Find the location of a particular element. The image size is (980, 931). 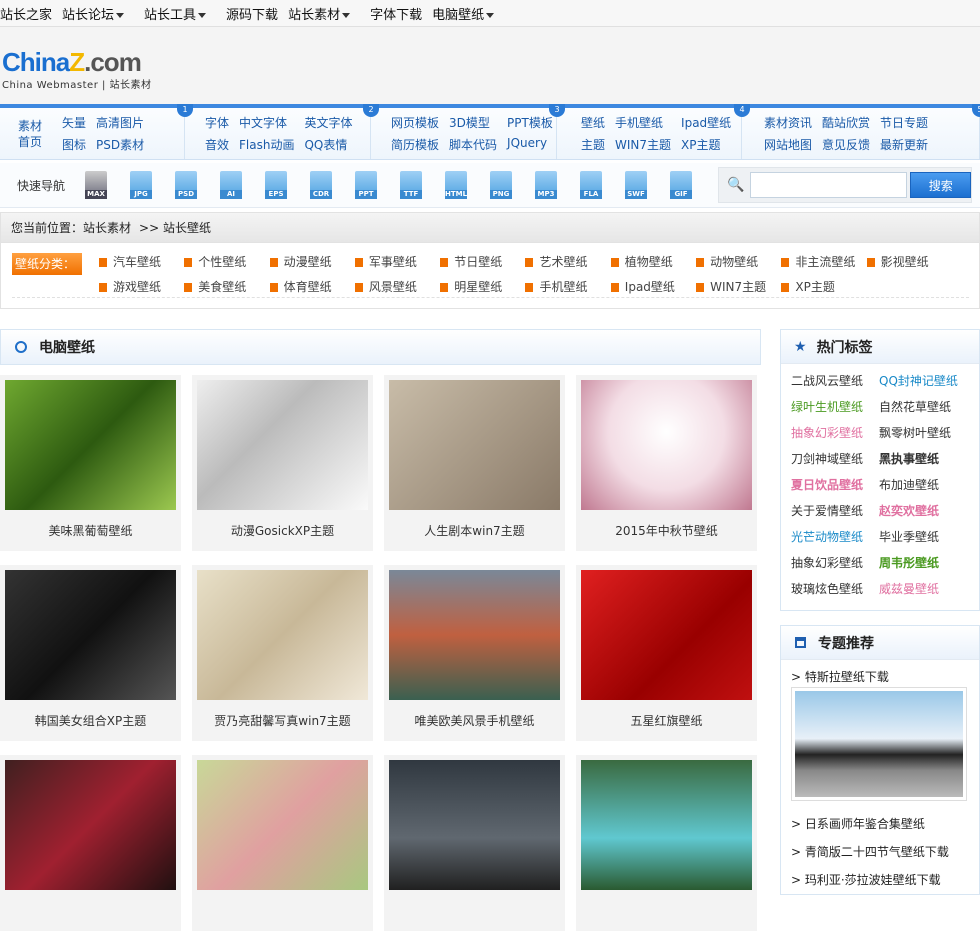

nav-link: 酷站欣赏 is located at coordinates (846, 122).